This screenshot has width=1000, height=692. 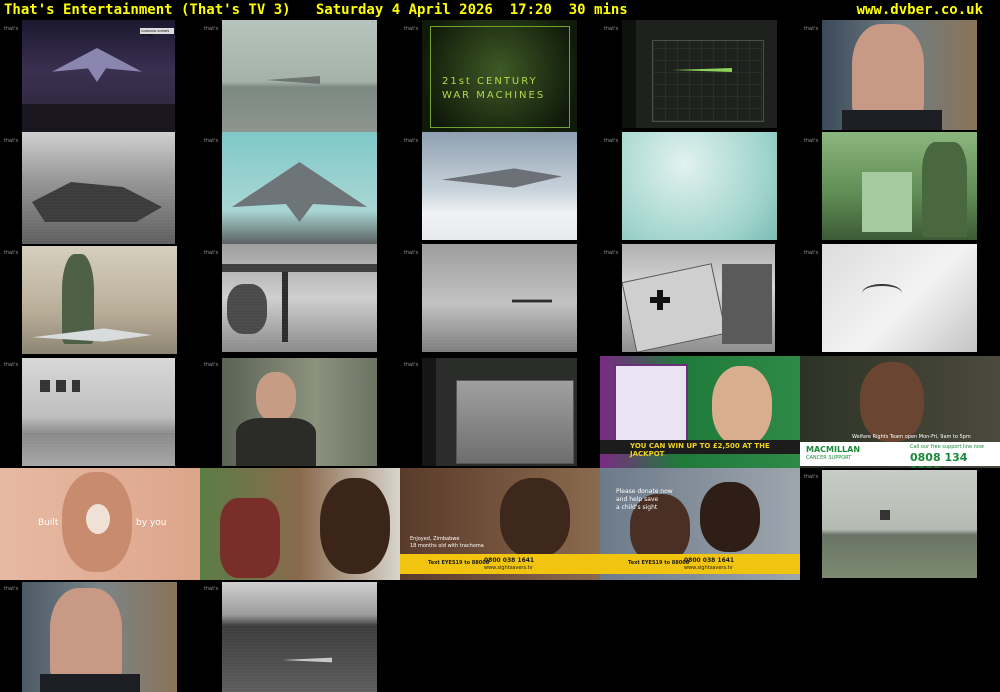 What do you see at coordinates (700, 76) in the screenshot?
I see `thumbnail-r1c4: that's` at bounding box center [700, 76].